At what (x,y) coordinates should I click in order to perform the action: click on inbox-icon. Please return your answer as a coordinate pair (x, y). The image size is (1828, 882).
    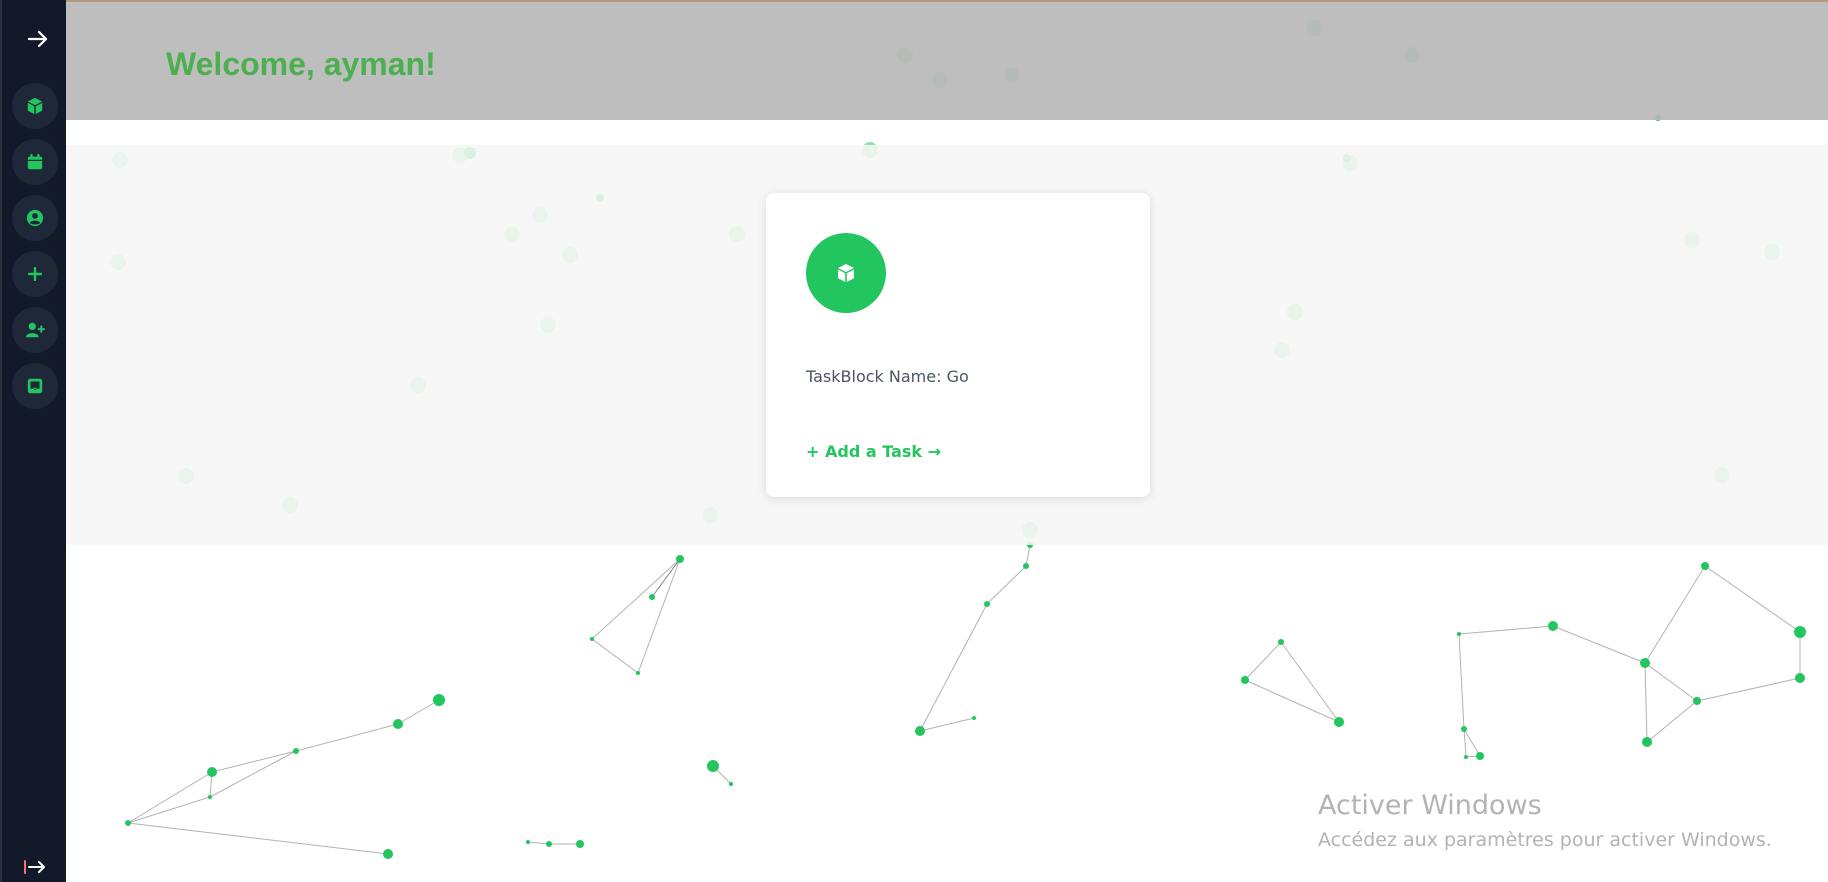
    Looking at the image, I should click on (35, 386).